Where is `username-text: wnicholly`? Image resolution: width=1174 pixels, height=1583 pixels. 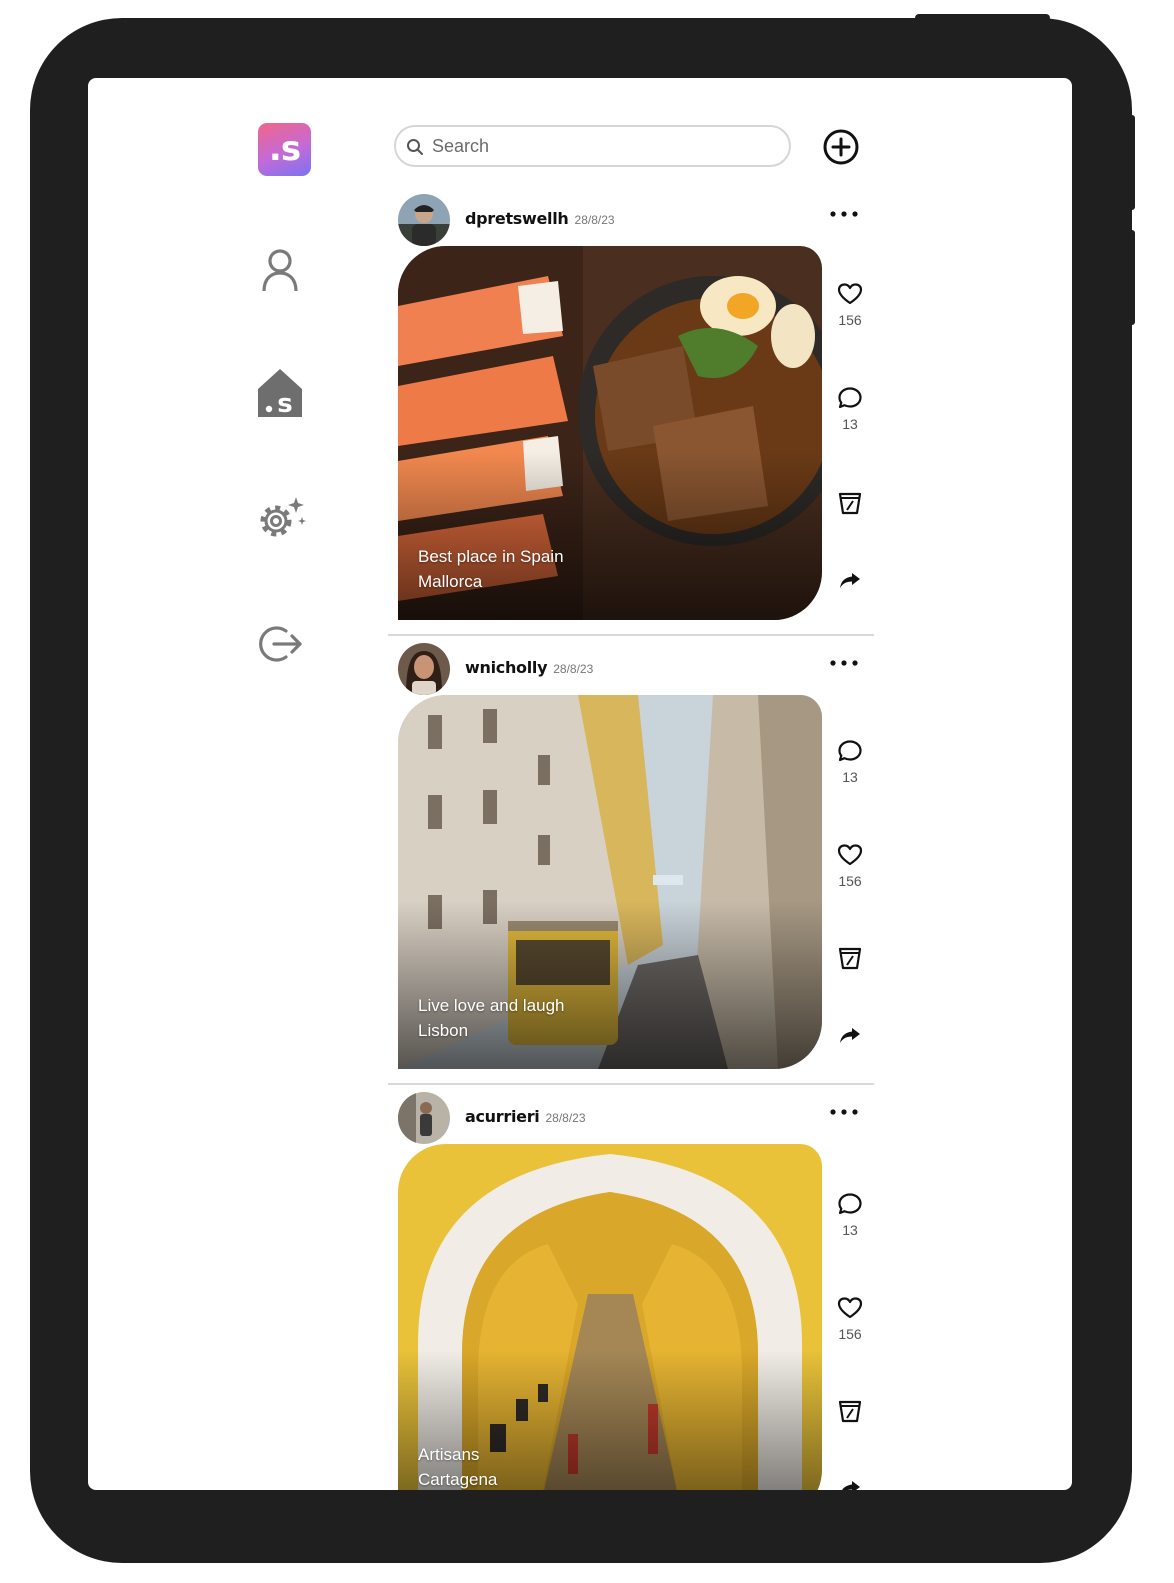
username-text: wnicholly is located at coordinates (506, 667).